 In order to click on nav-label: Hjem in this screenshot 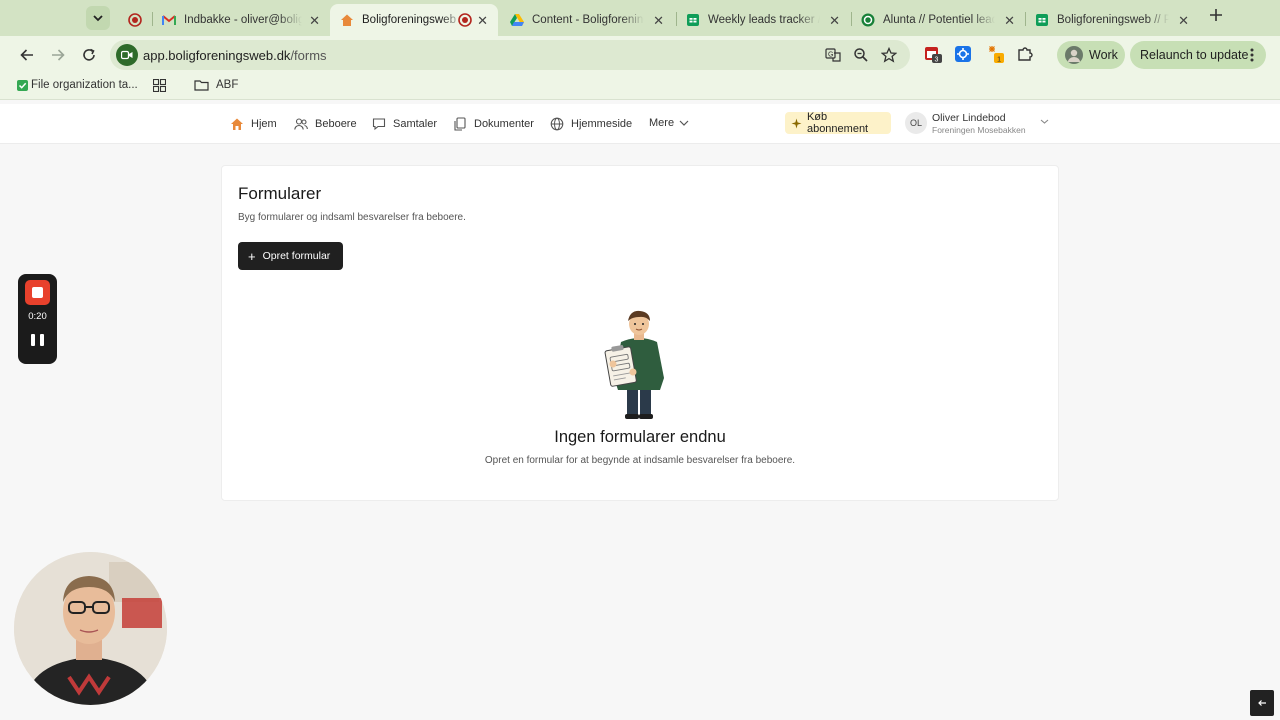, I will do `click(264, 124)`.